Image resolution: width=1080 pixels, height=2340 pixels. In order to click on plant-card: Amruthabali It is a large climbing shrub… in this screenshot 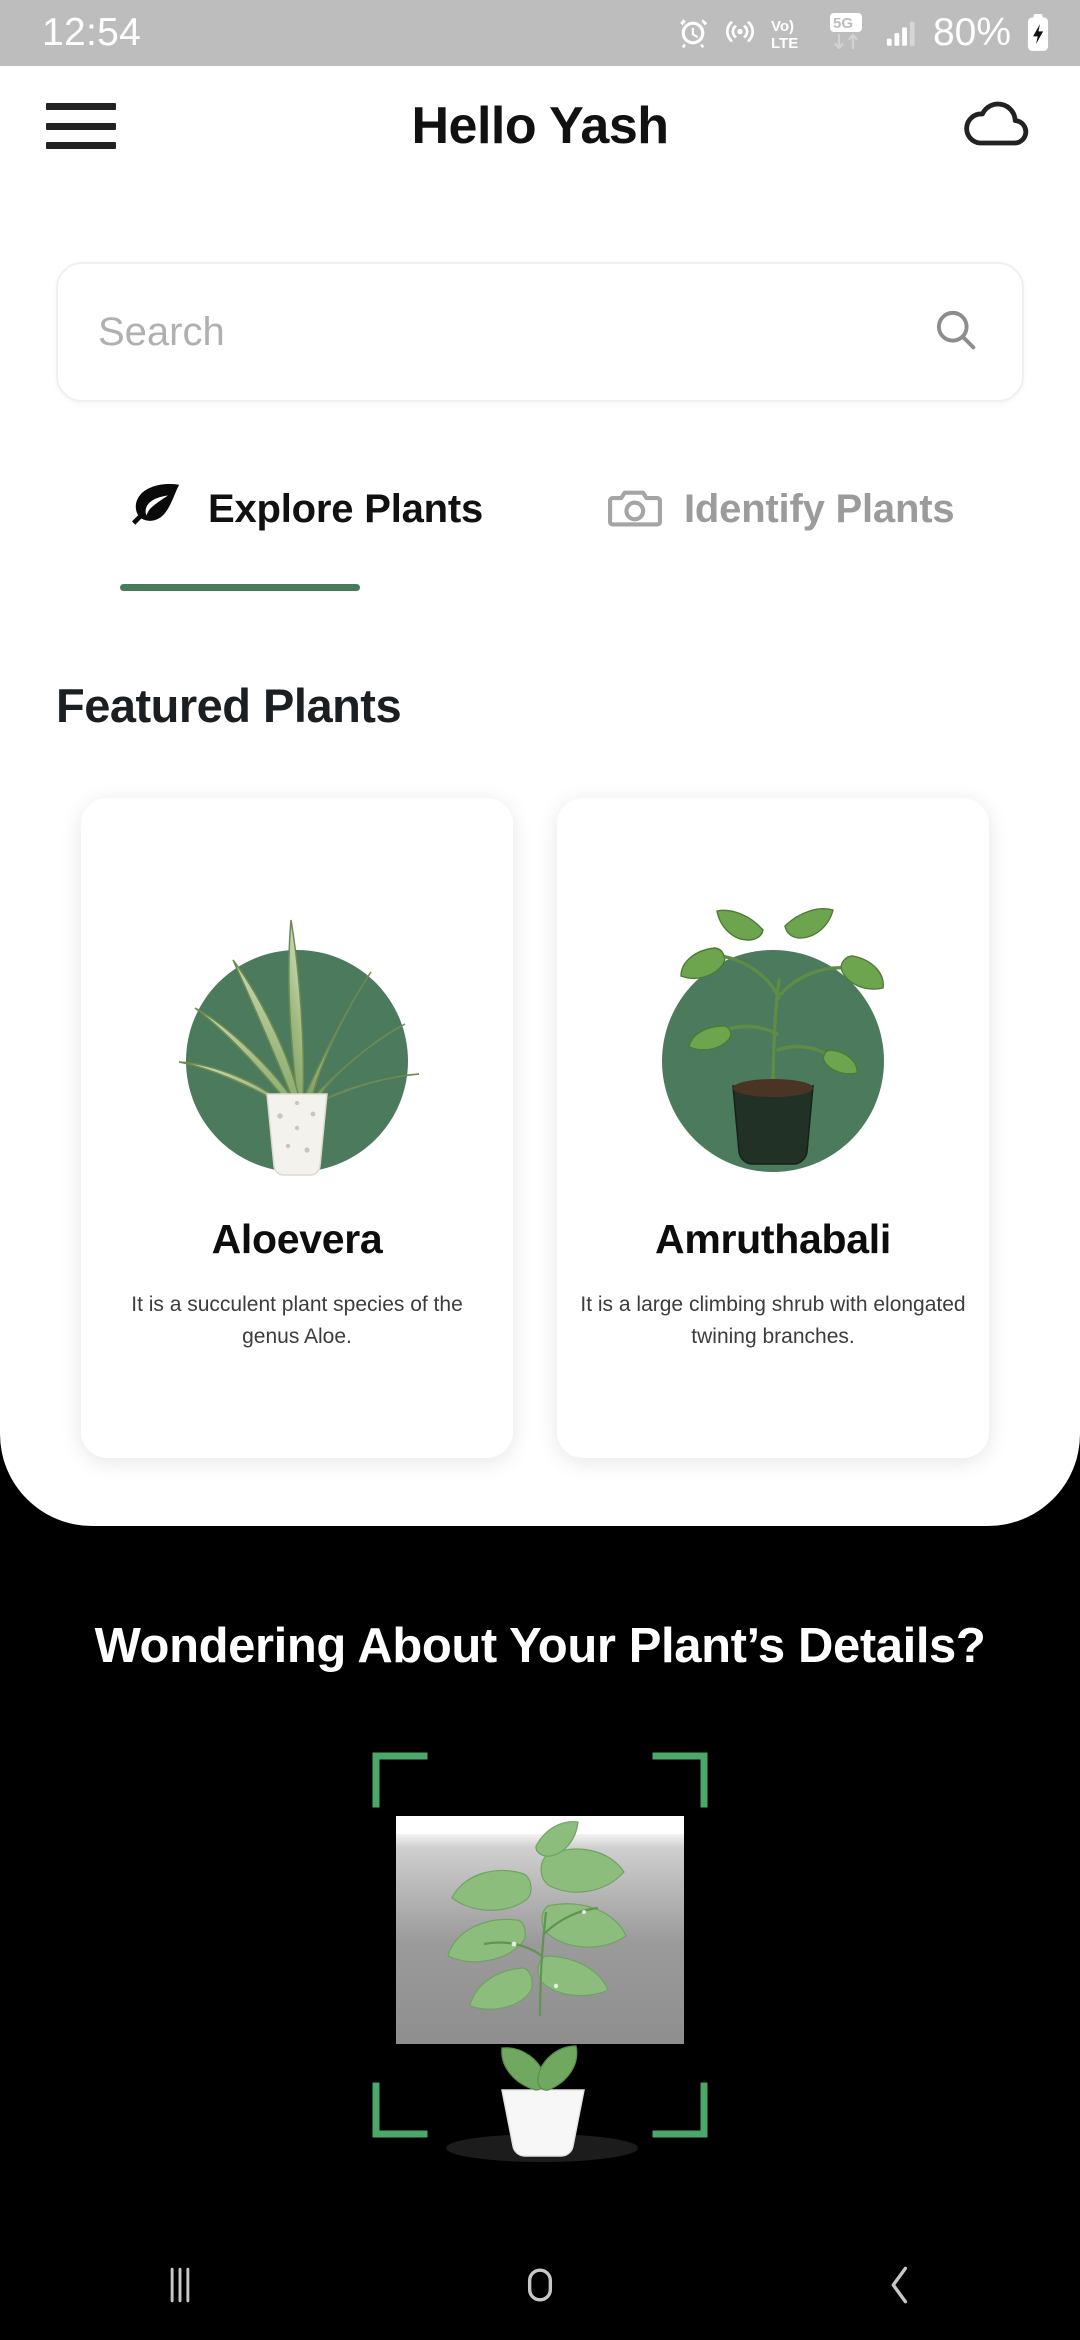, I will do `click(773, 1128)`.